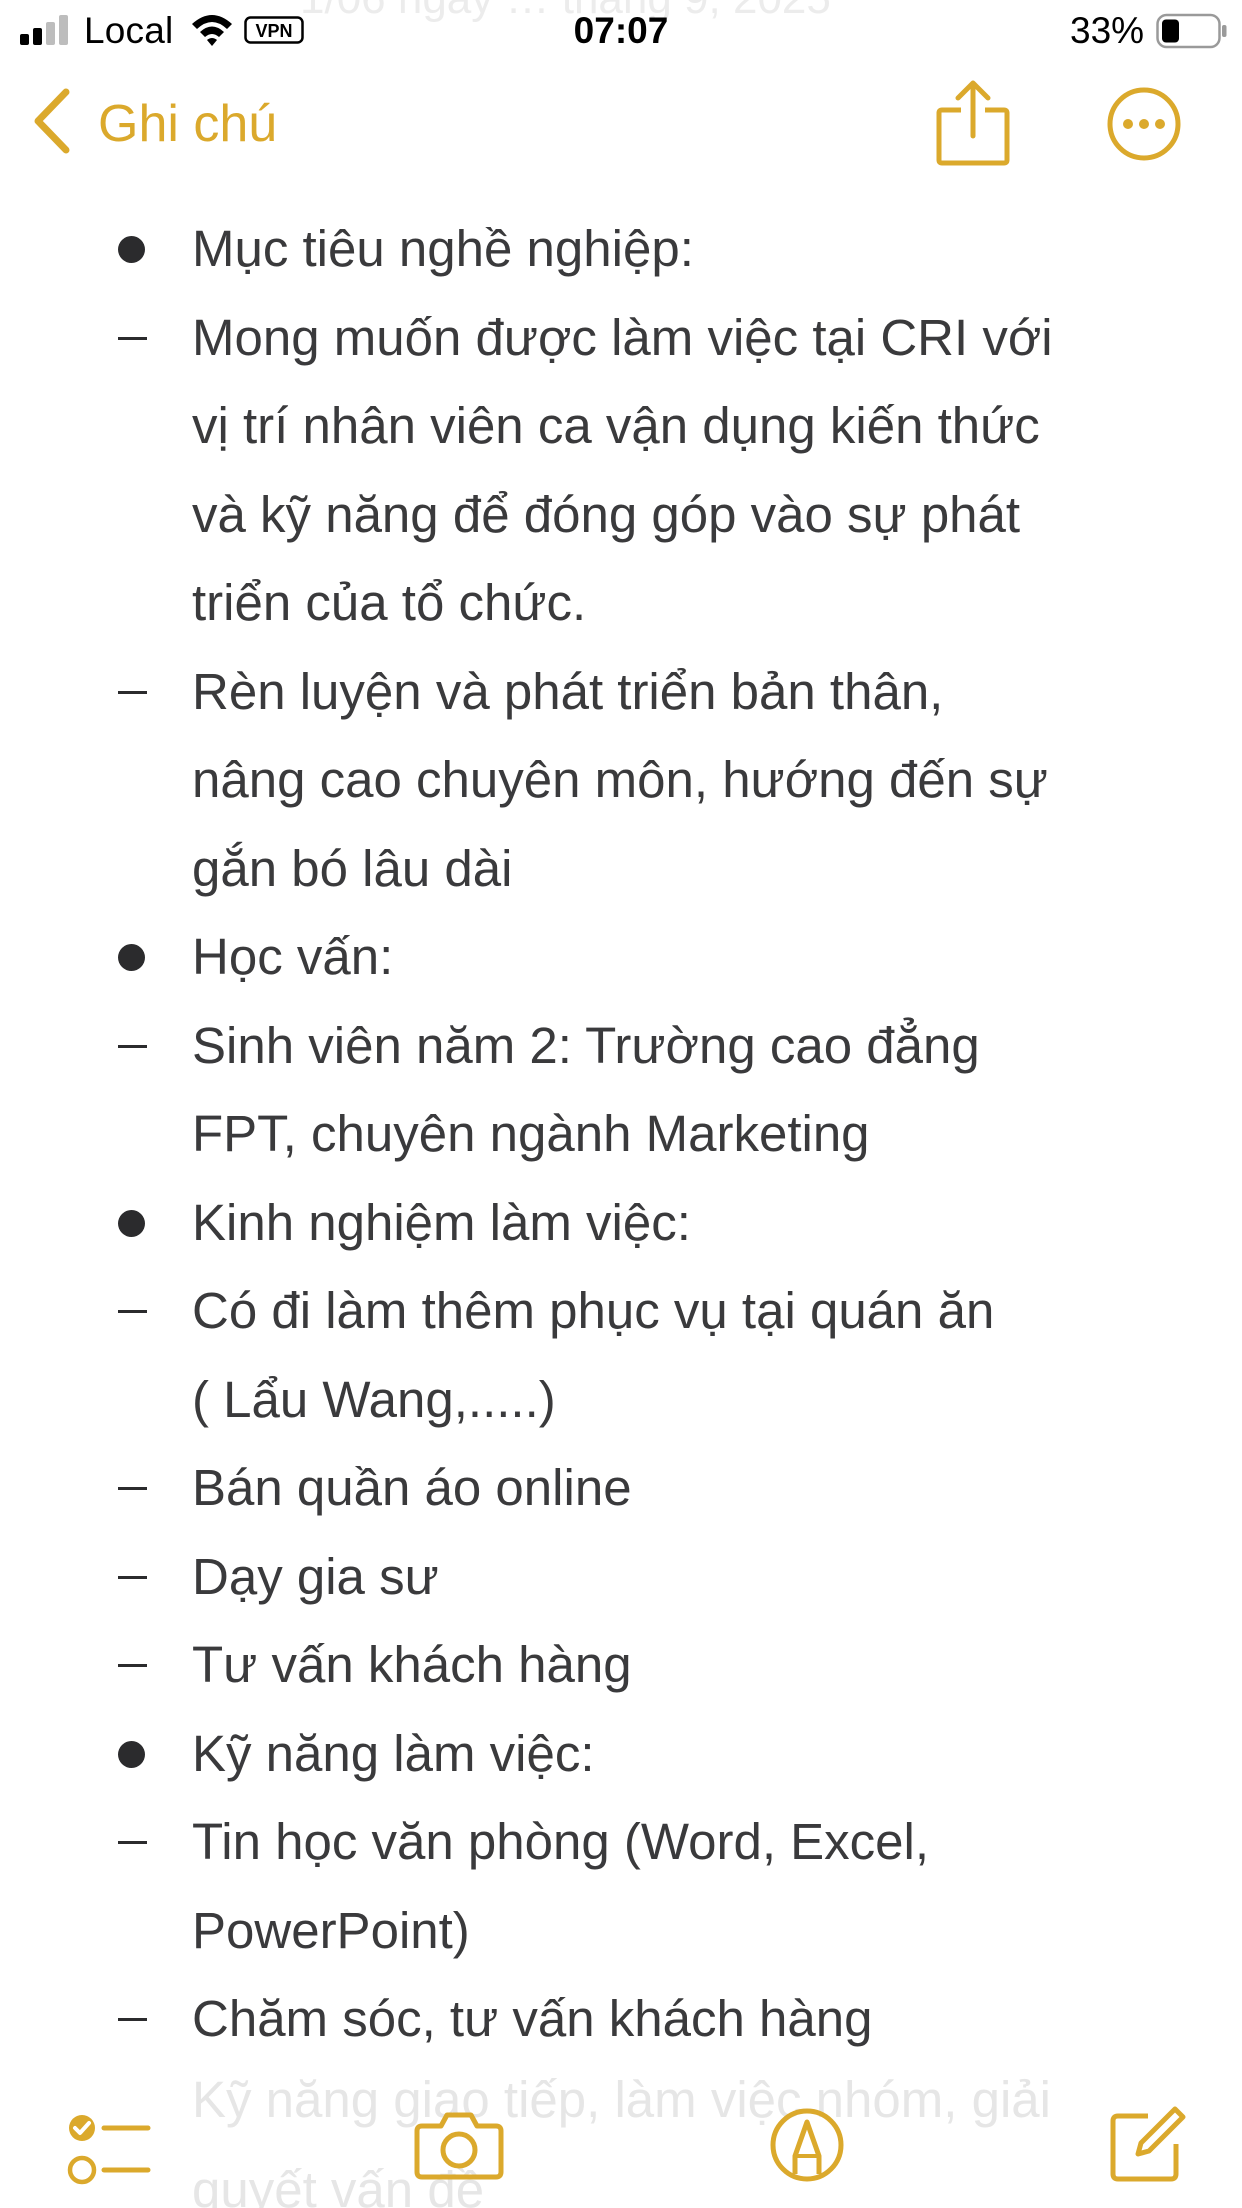  I want to click on back-button-label: Ghi chú, so click(188, 123).